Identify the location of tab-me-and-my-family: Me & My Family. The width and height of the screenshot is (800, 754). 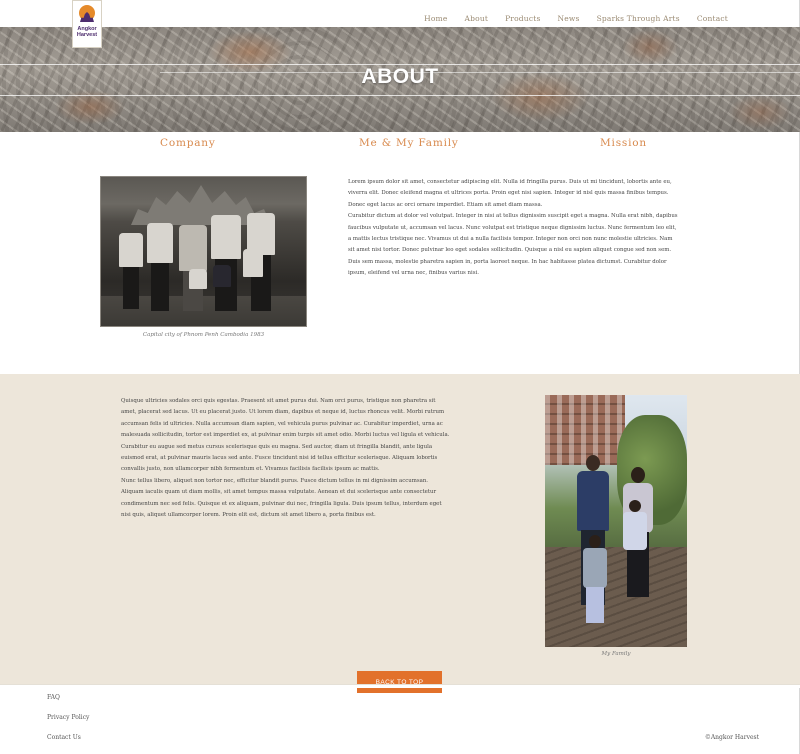
(409, 143).